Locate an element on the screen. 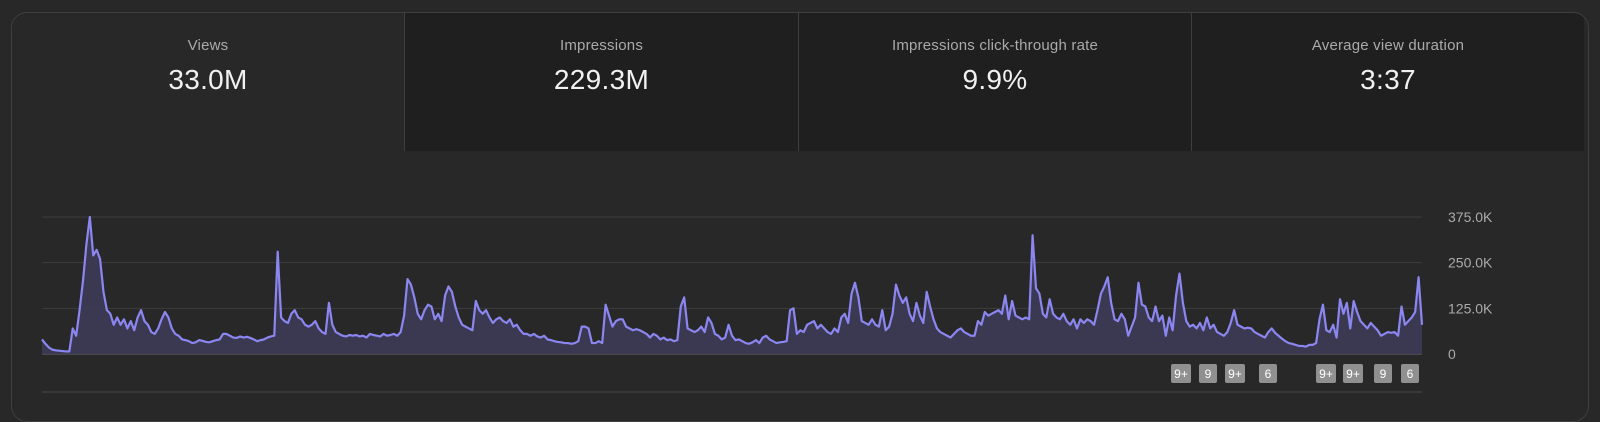 The image size is (1600, 422). y-tick-label: 375.0K is located at coordinates (1470, 217).